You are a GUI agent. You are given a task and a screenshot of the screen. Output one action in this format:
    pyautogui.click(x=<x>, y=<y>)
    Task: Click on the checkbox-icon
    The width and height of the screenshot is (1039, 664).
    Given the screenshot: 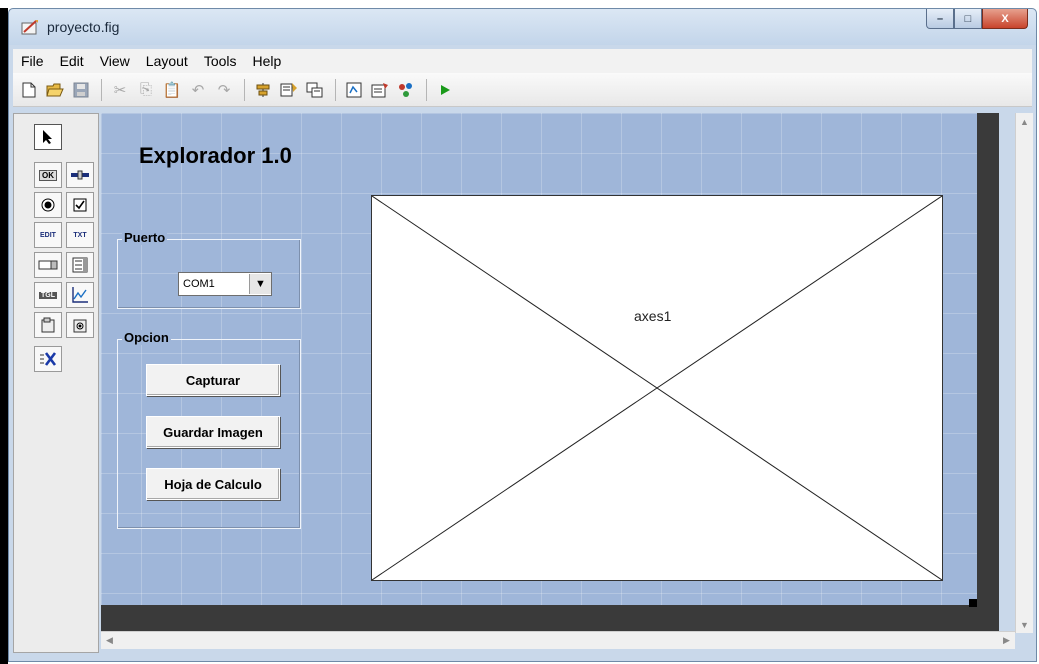 What is the action you would take?
    pyautogui.click(x=80, y=205)
    